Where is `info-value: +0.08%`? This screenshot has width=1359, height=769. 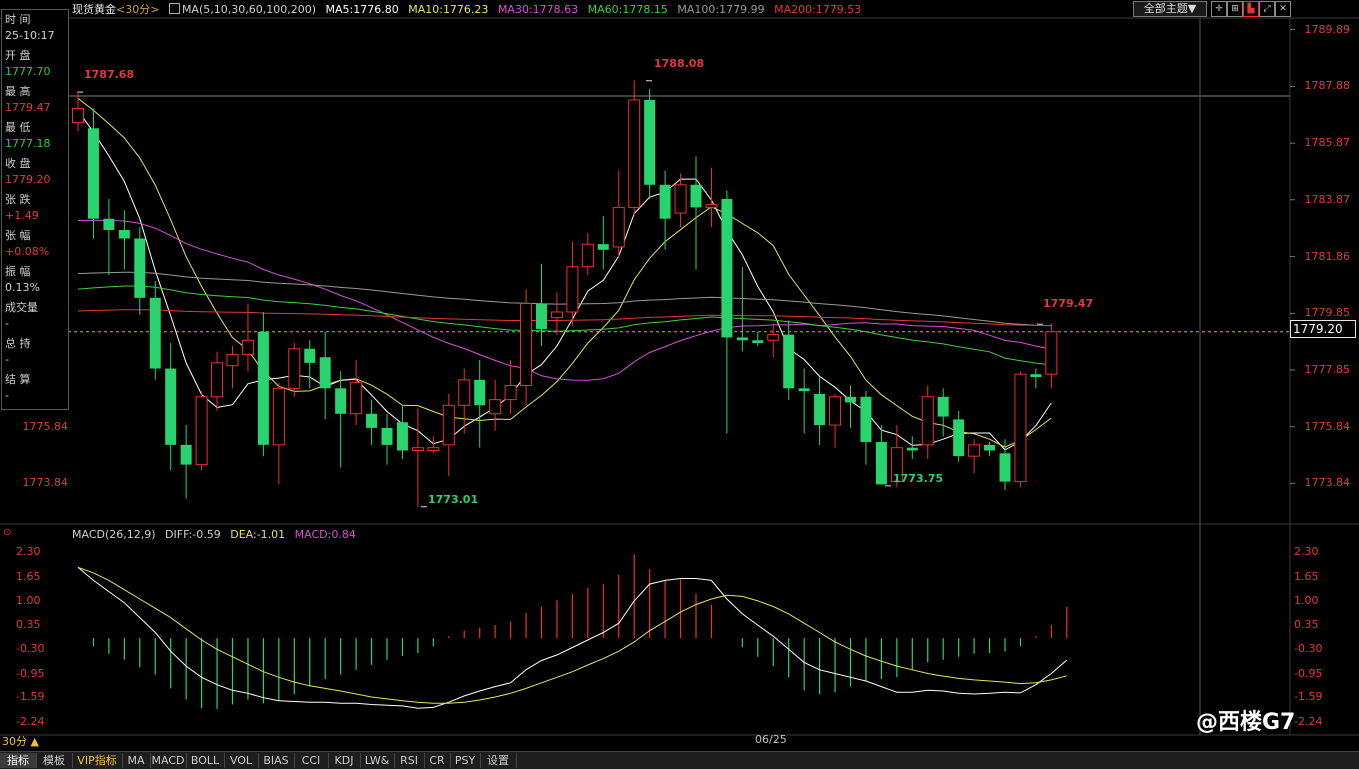
info-value: +0.08% is located at coordinates (27, 251).